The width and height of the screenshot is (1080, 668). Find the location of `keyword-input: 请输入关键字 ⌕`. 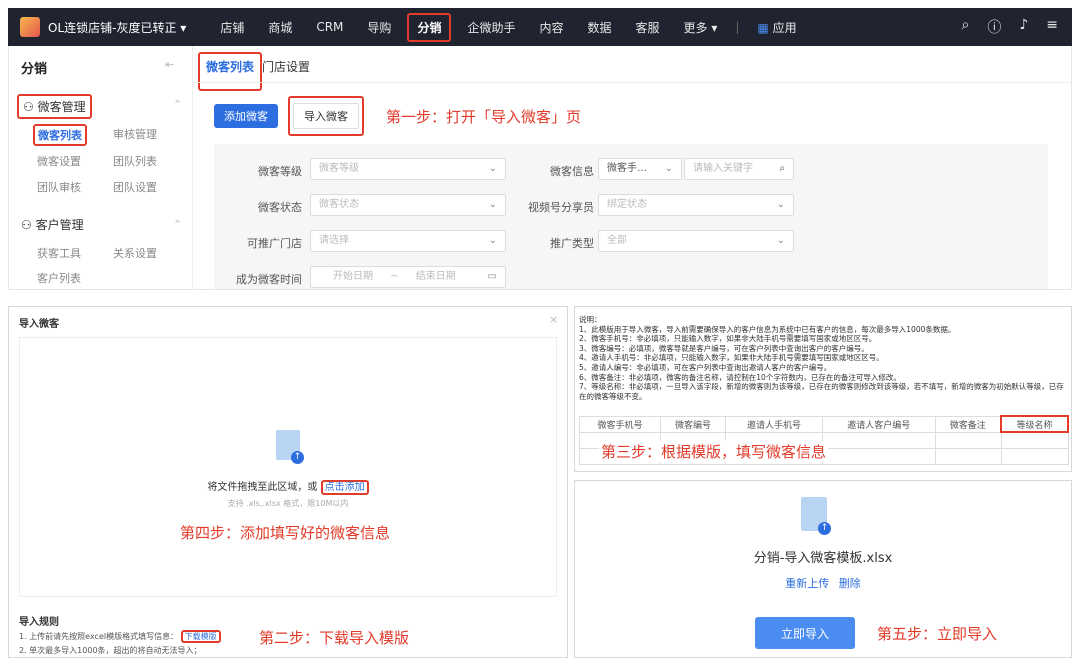

keyword-input: 请输入关键字 ⌕ is located at coordinates (739, 169).